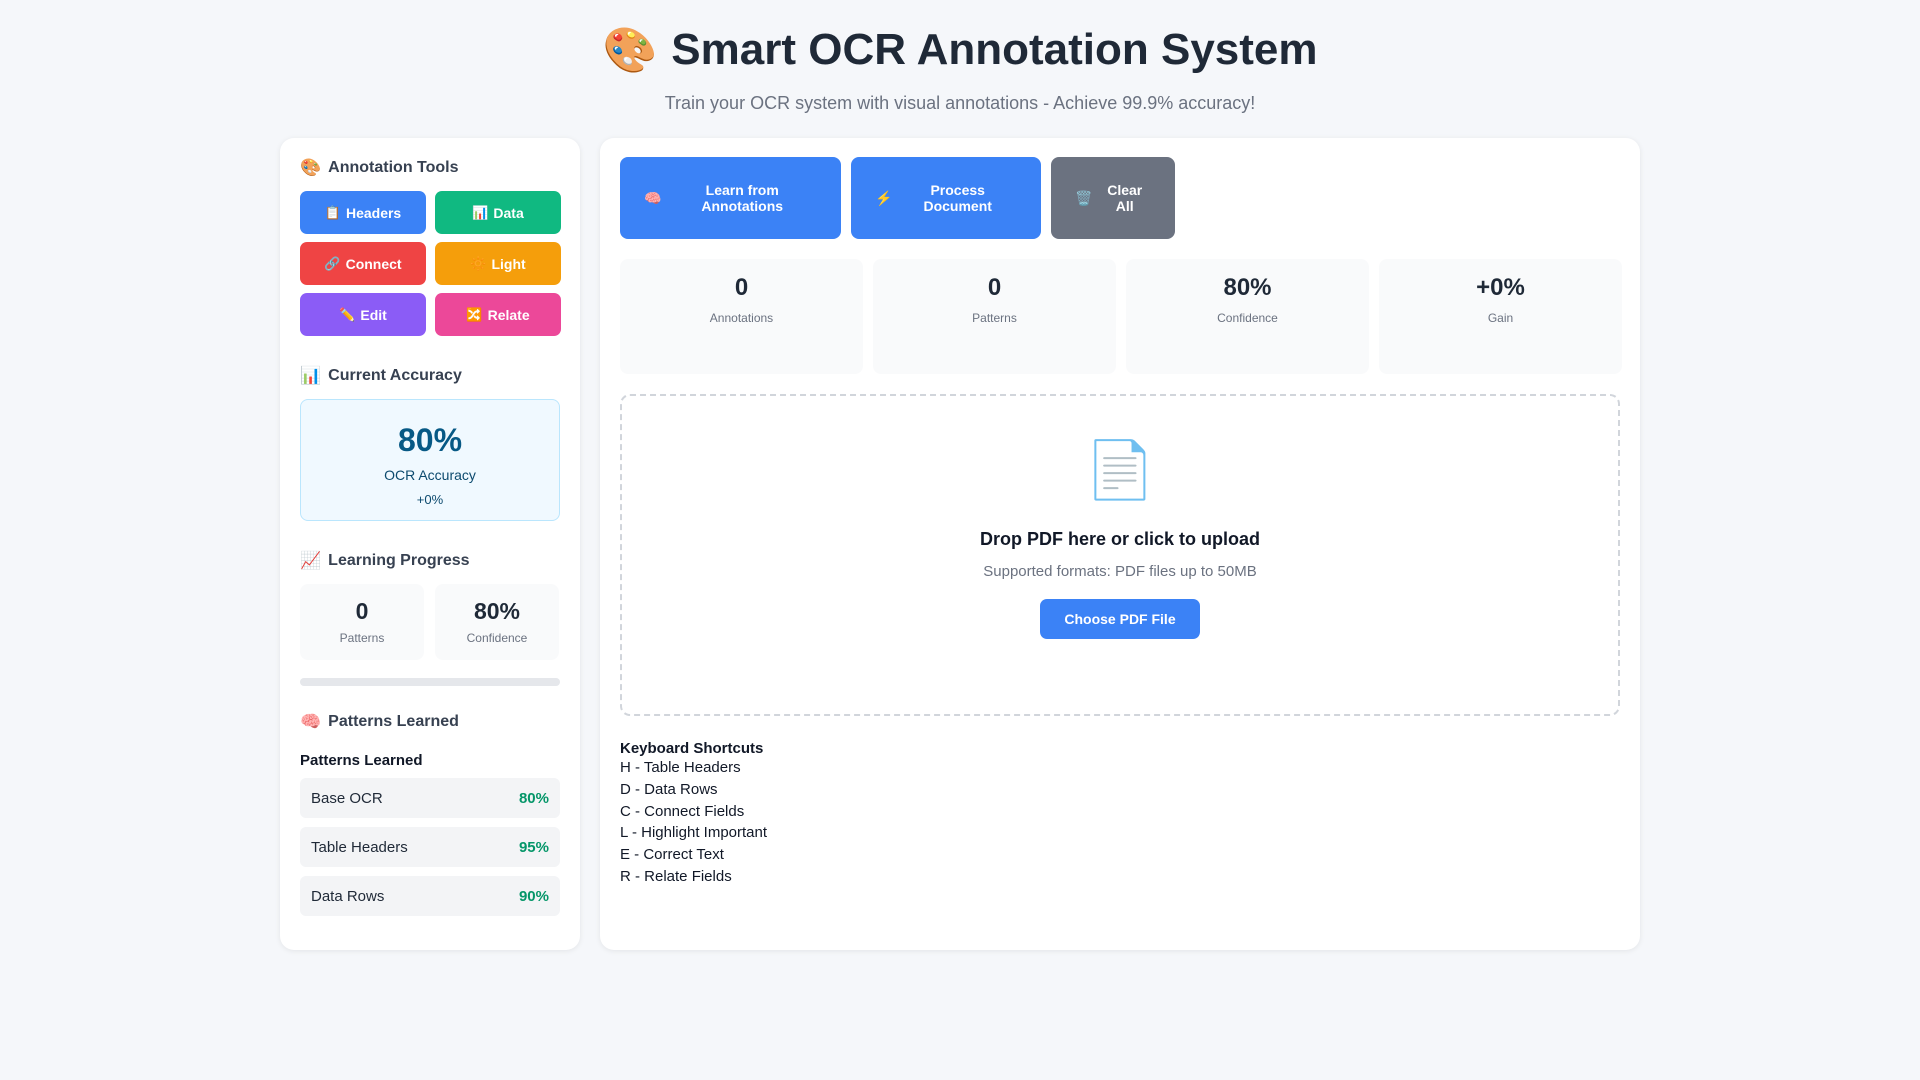  What do you see at coordinates (430, 440) in the screenshot?
I see `accuracy-value: 80%` at bounding box center [430, 440].